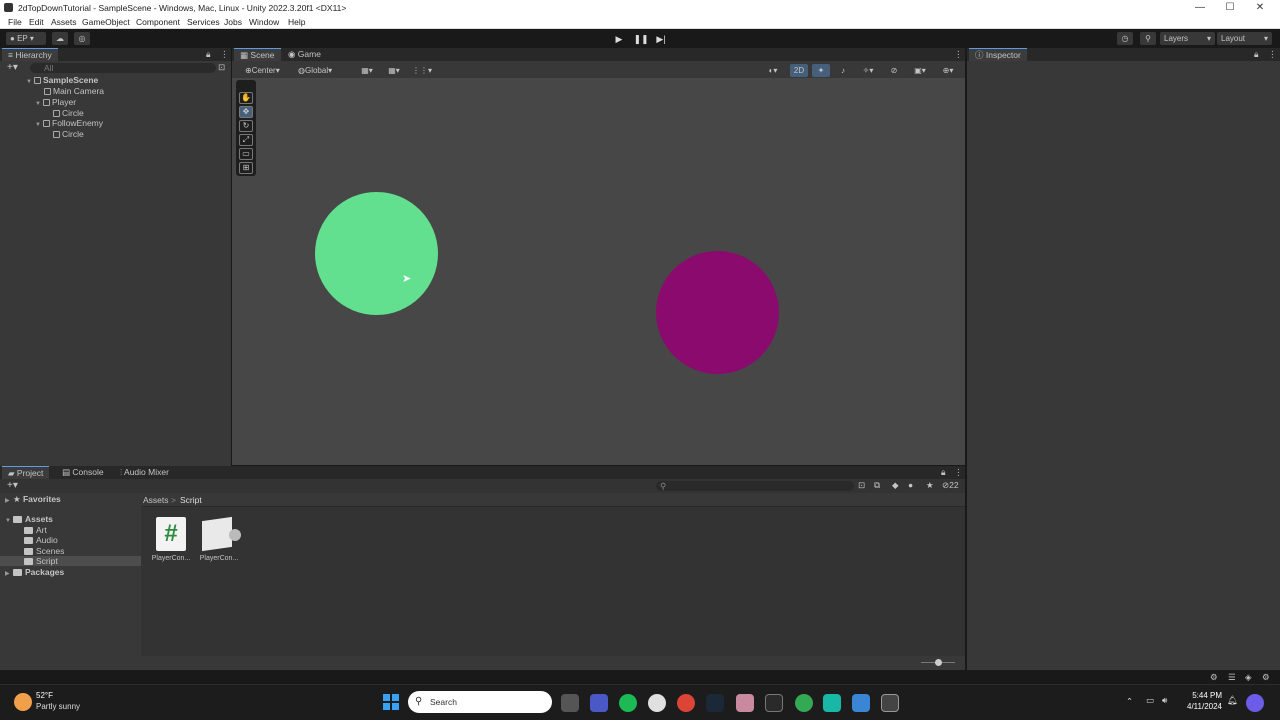 The height and width of the screenshot is (720, 1280). I want to click on menu-assets: Assets, so click(64, 22).